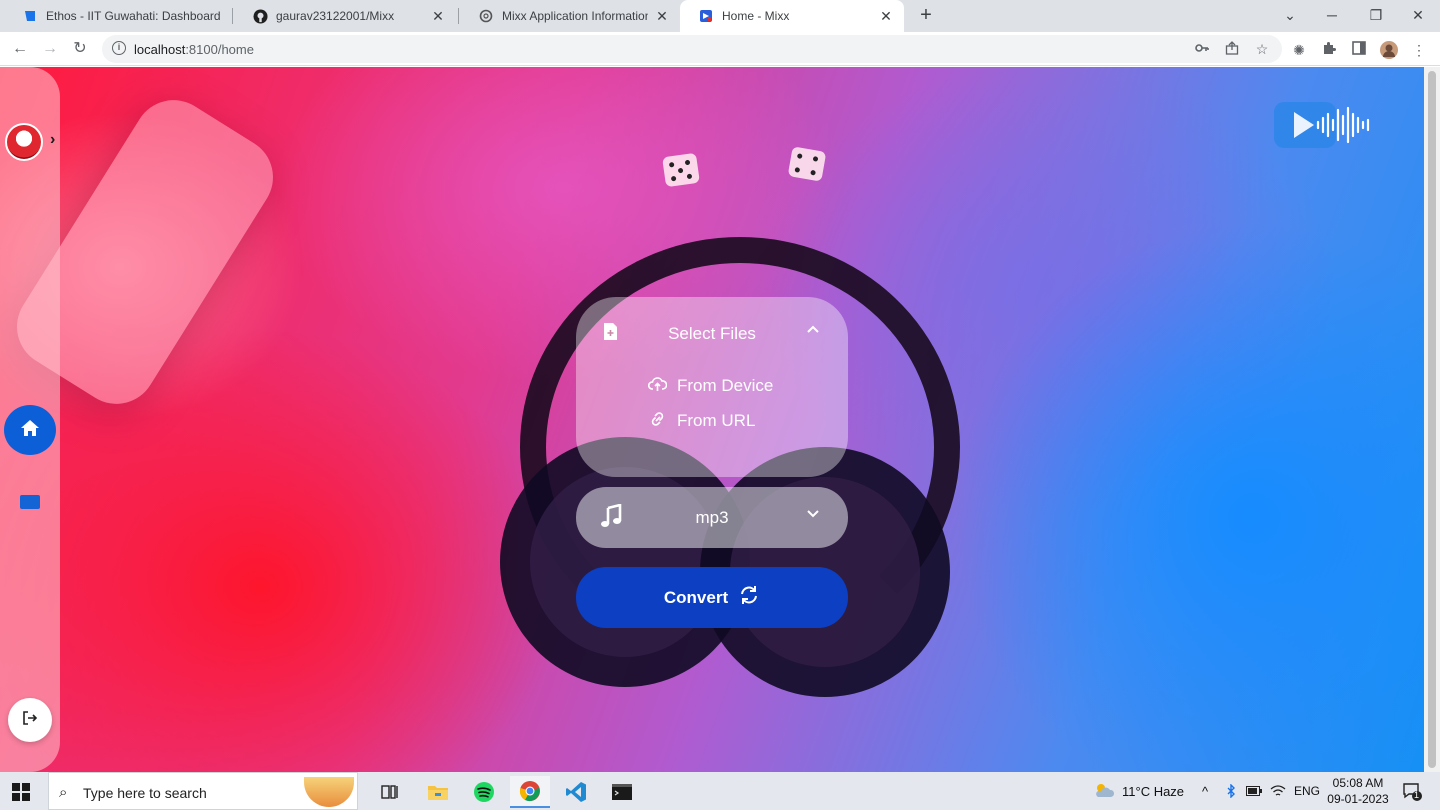  What do you see at coordinates (390, 792) in the screenshot?
I see `task-view-icon` at bounding box center [390, 792].